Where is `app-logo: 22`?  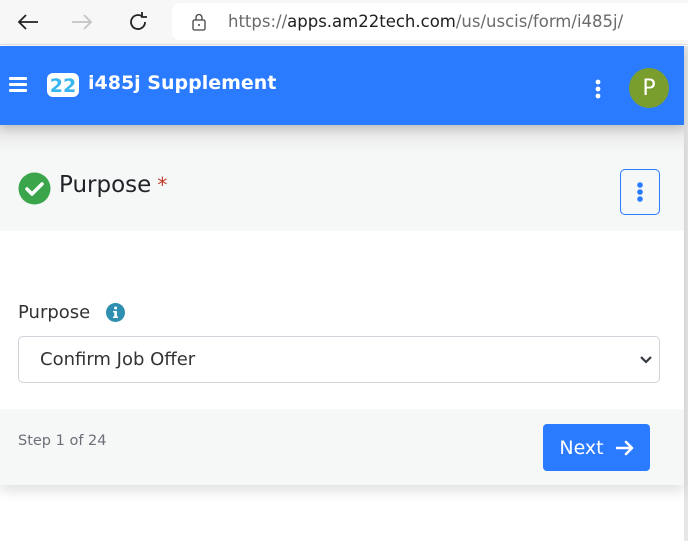 app-logo: 22 is located at coordinates (63, 85).